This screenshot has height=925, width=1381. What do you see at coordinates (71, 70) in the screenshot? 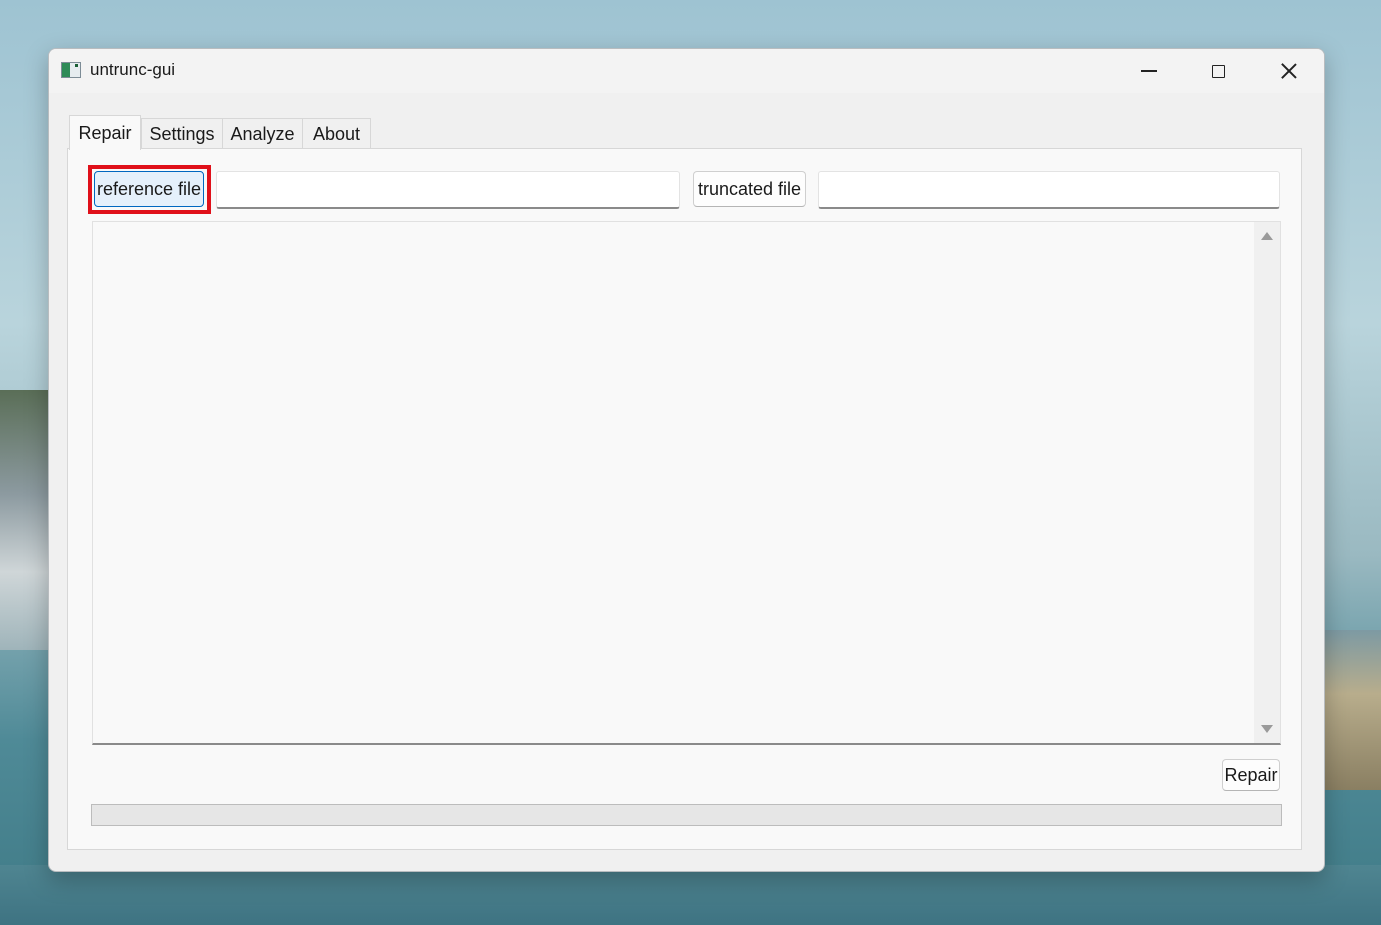
I see `app-icon` at bounding box center [71, 70].